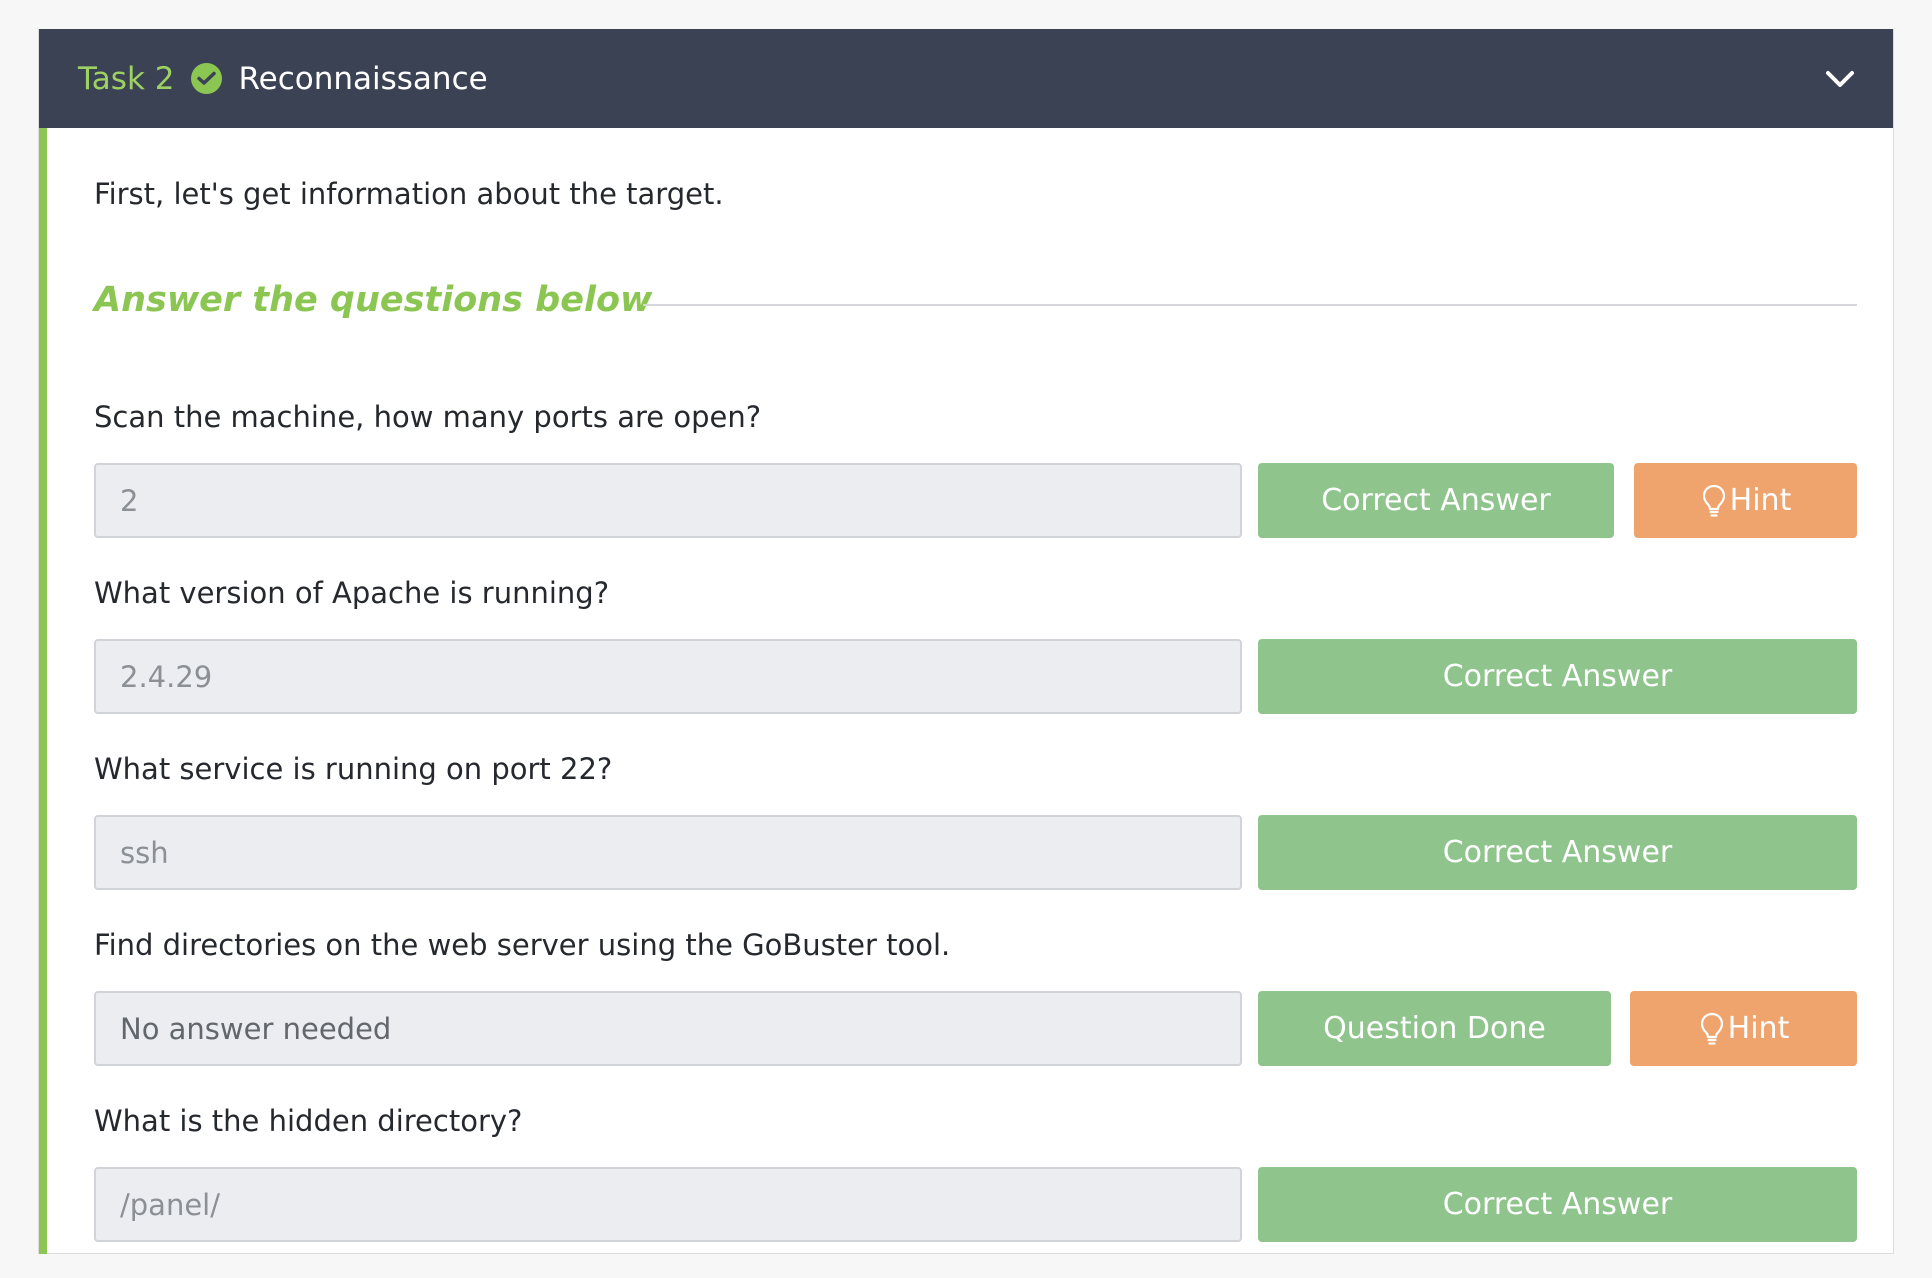 Image resolution: width=1932 pixels, height=1278 pixels. Describe the element at coordinates (308, 1121) in the screenshot. I see `question-label: What is the hidden directory?` at that location.